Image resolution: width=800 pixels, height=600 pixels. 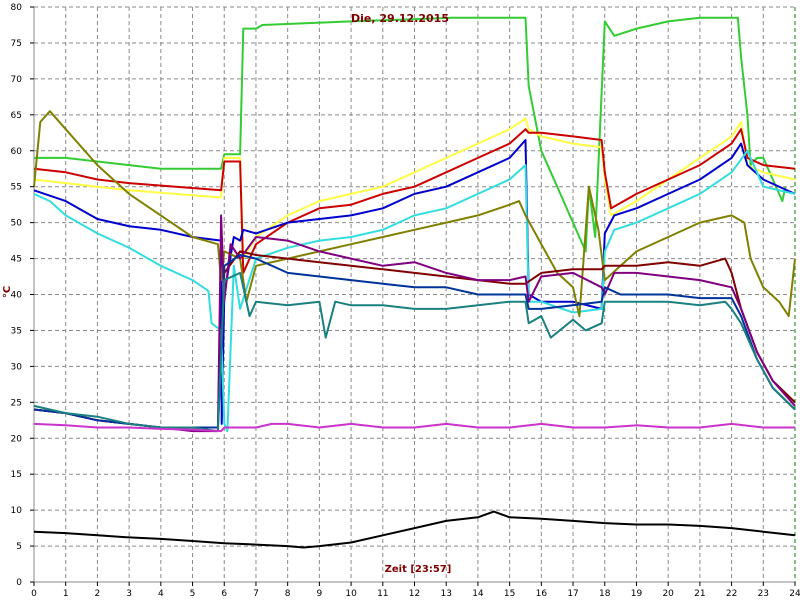 What do you see at coordinates (668, 594) in the screenshot?
I see `x-tick-label: 20` at bounding box center [668, 594].